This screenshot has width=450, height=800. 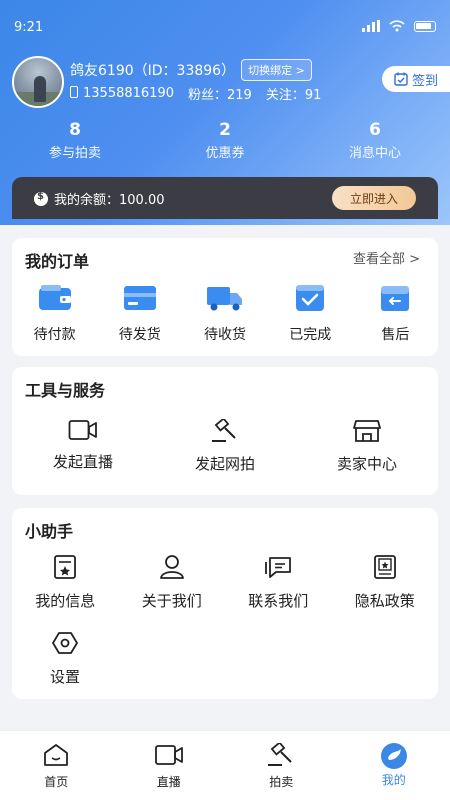 I want to click on phone-number: 13558816190, so click(x=122, y=93).